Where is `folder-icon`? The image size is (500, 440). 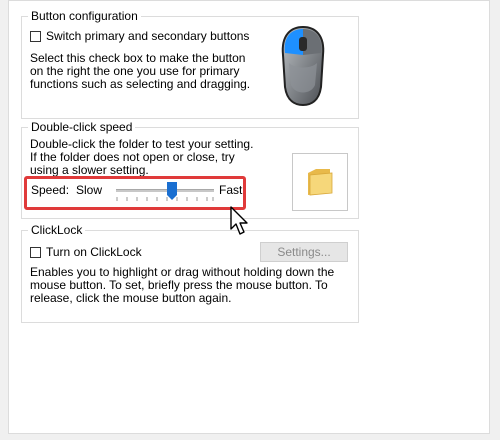 folder-icon is located at coordinates (320, 182).